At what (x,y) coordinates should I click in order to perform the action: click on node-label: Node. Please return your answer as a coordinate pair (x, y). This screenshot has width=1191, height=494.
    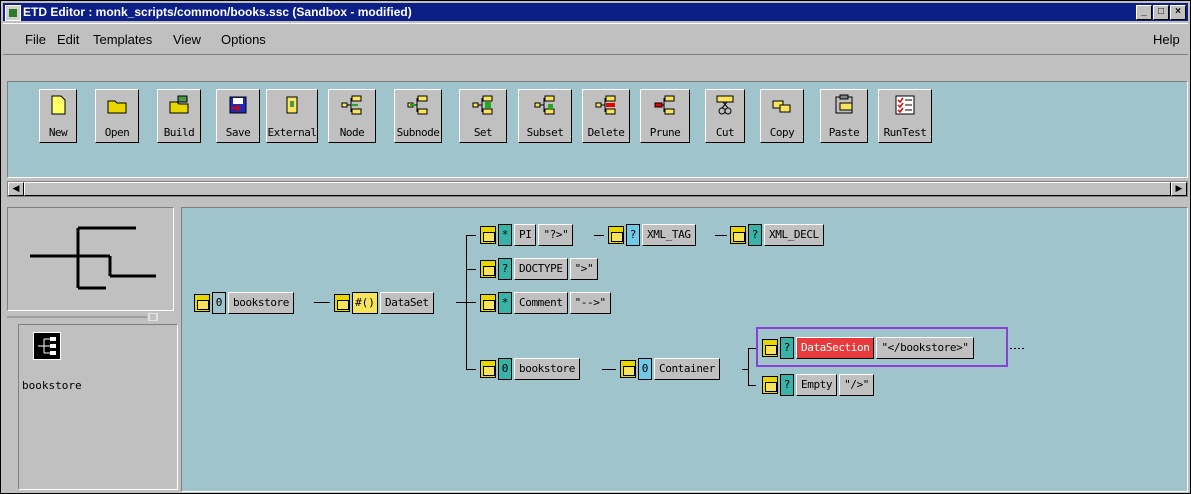
    Looking at the image, I should click on (352, 132).